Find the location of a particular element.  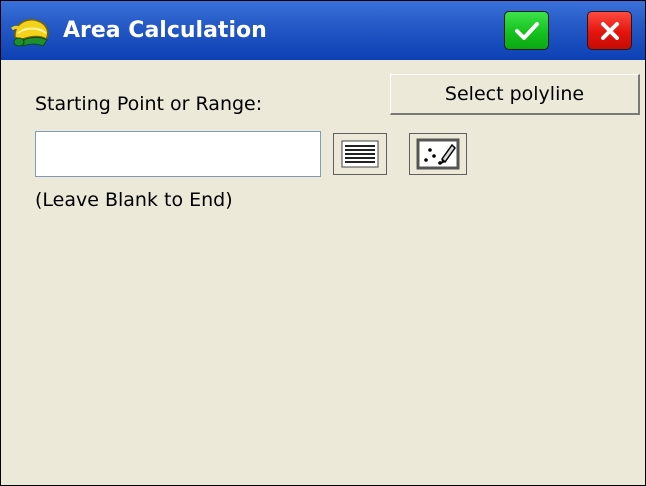

point-list-button is located at coordinates (360, 154).